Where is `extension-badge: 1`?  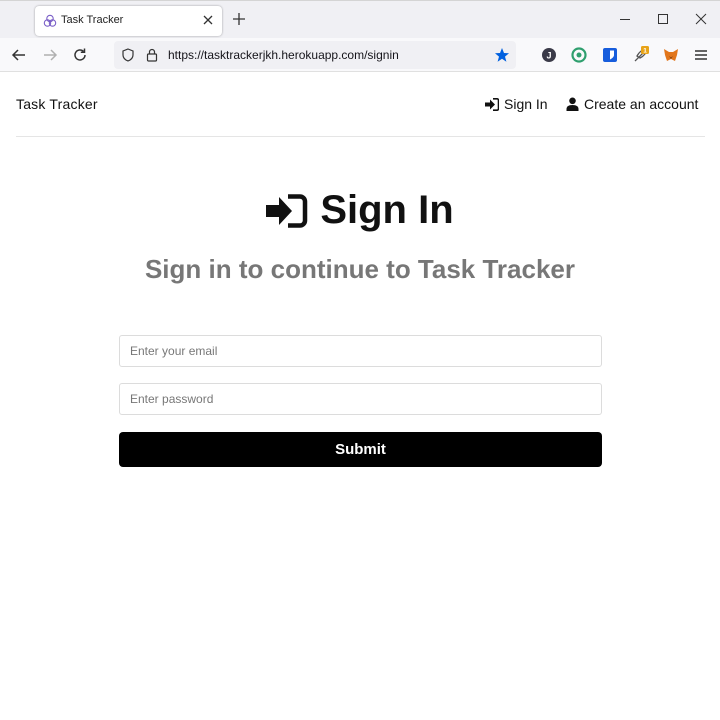 extension-badge: 1 is located at coordinates (645, 51).